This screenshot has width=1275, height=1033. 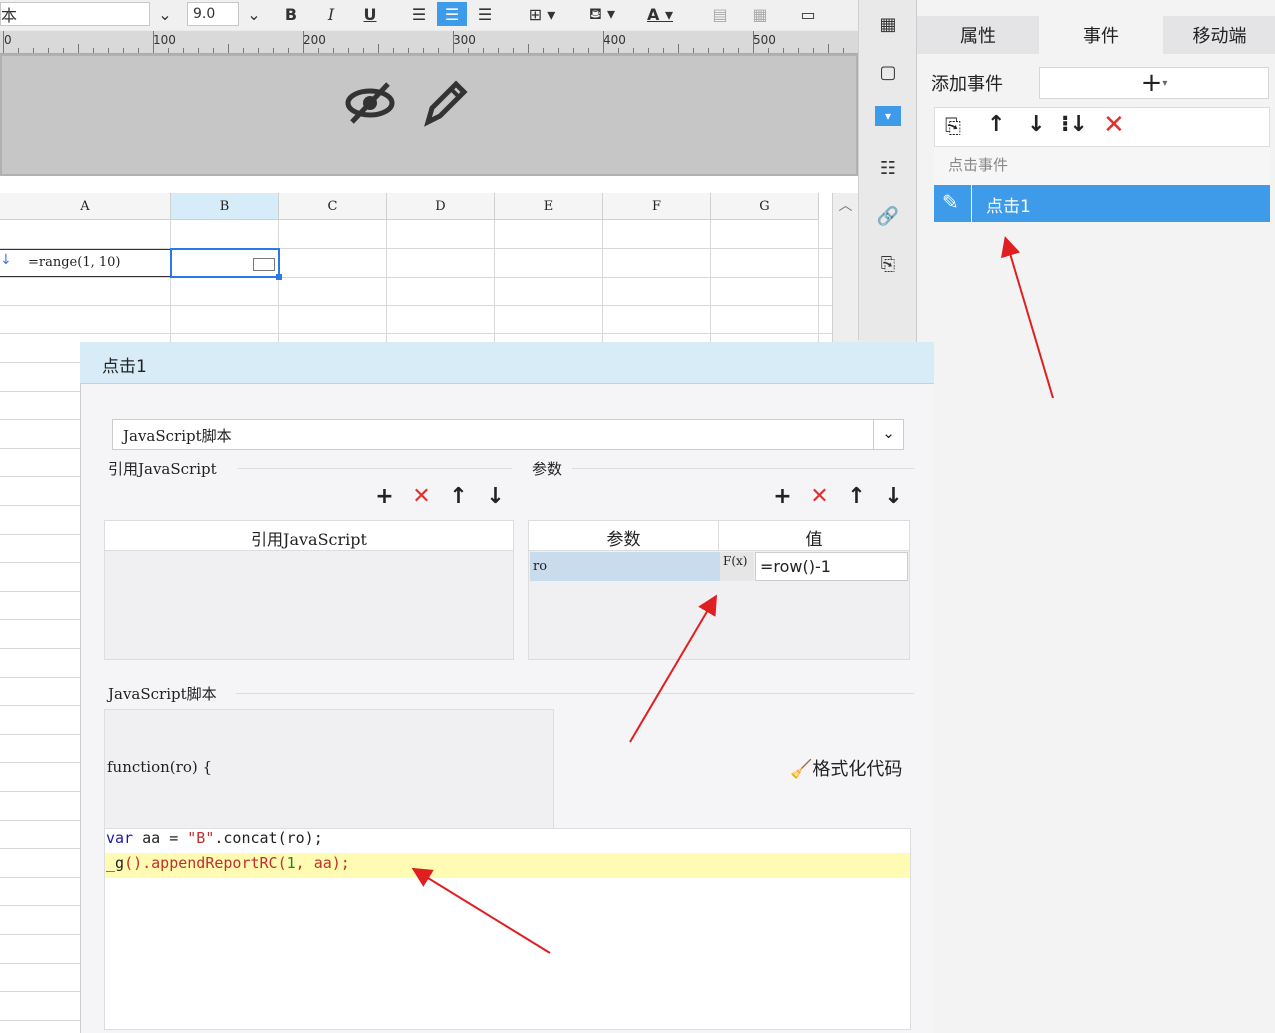 I want to click on arrow-to-code, so click(x=481, y=910).